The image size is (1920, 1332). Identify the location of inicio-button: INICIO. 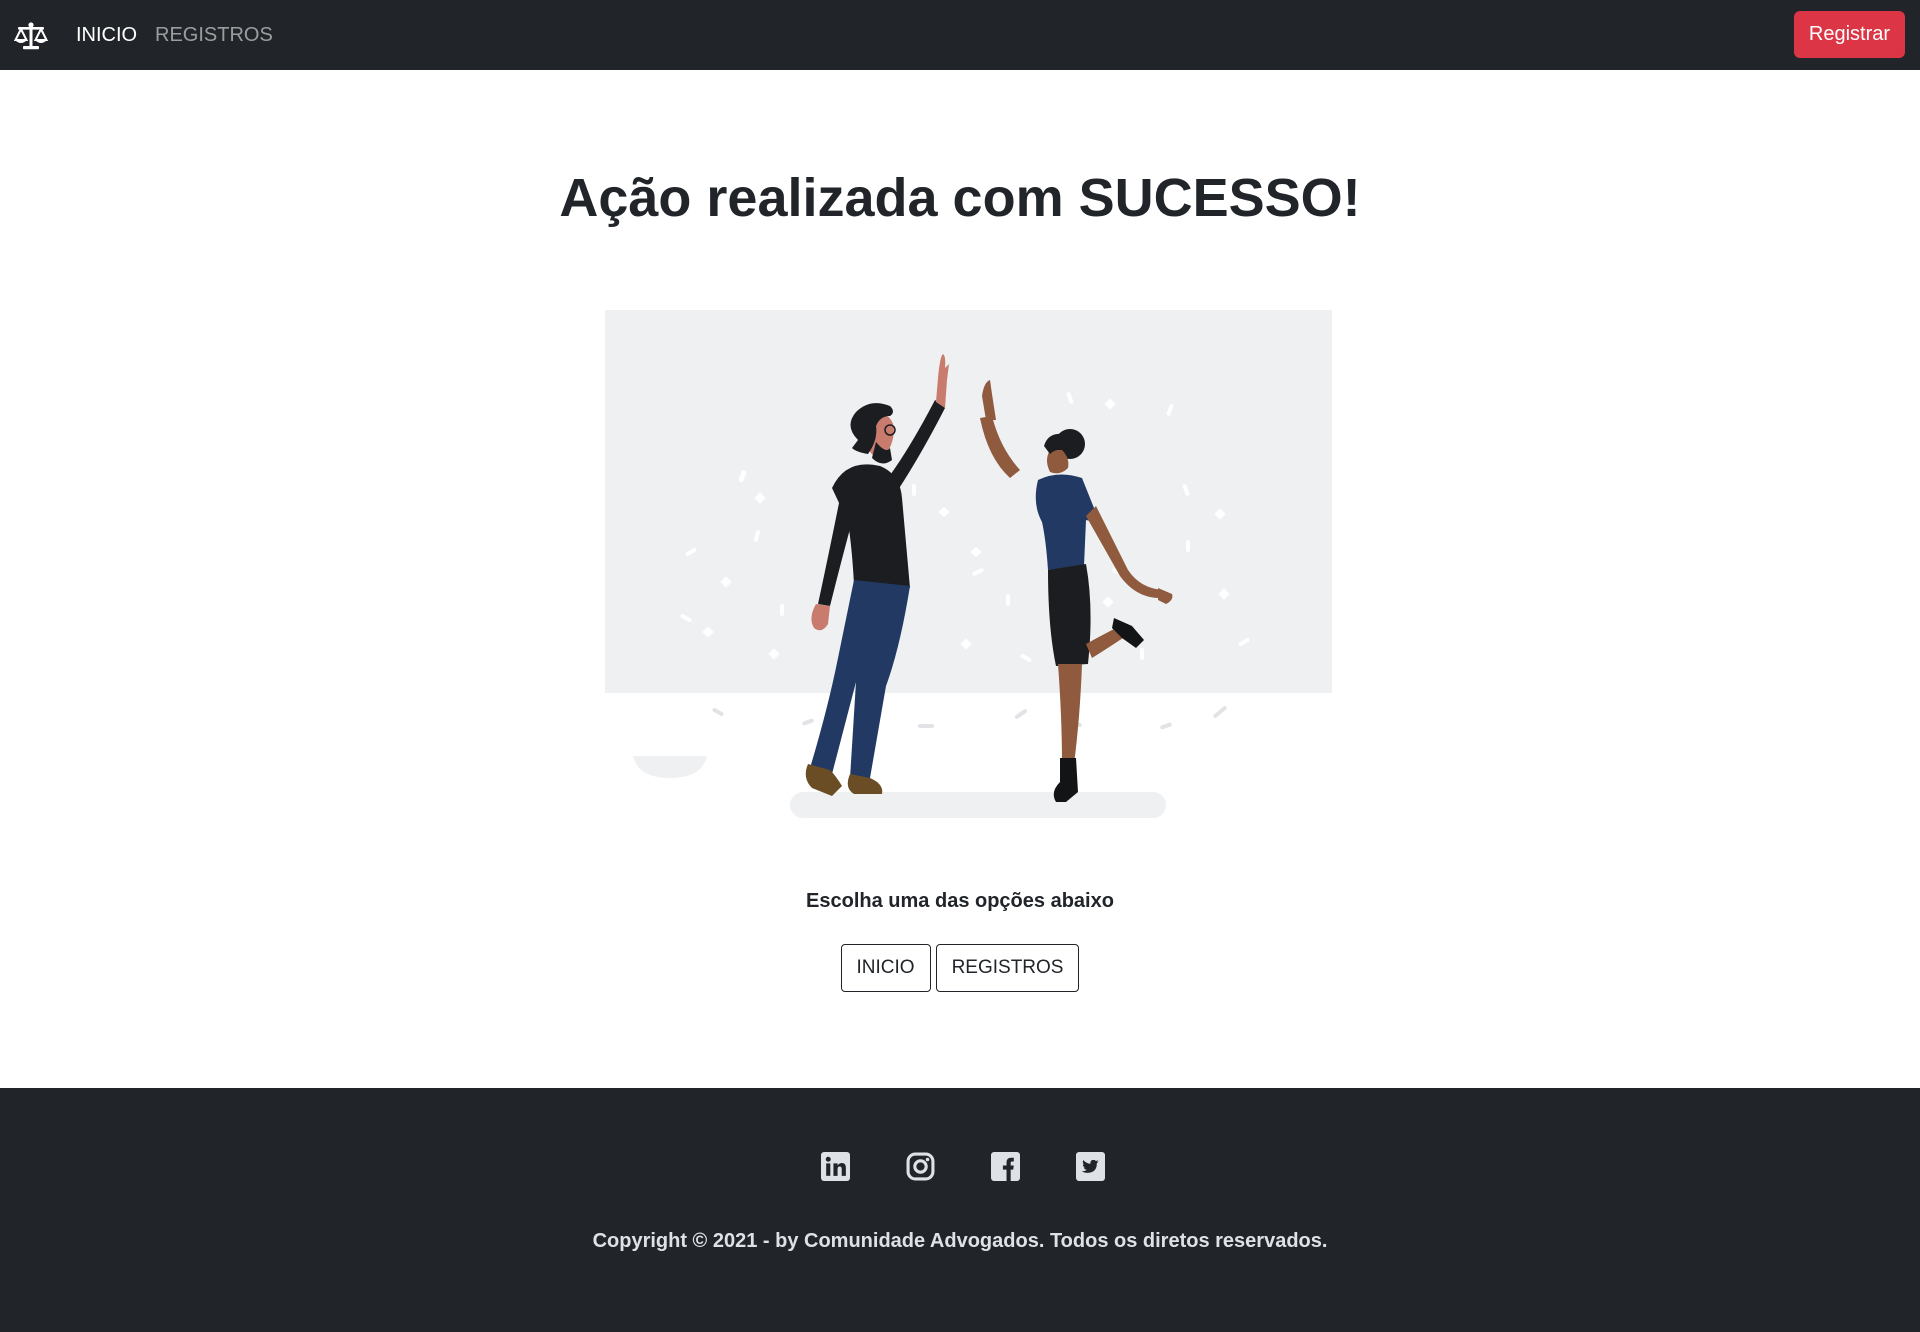
(885, 968).